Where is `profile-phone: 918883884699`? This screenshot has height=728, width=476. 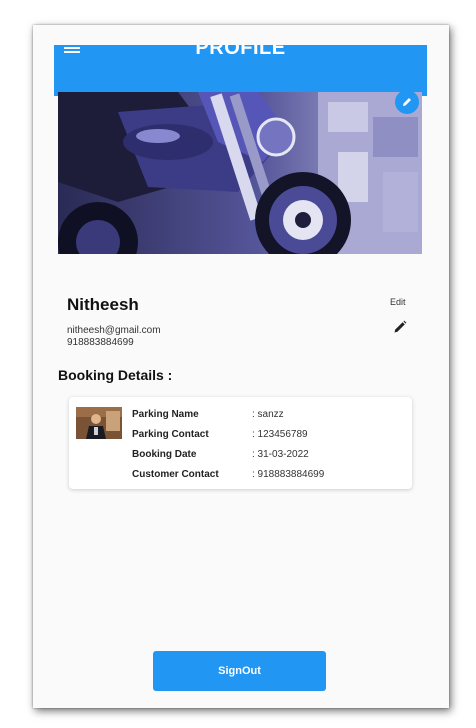 profile-phone: 918883884699 is located at coordinates (100, 342).